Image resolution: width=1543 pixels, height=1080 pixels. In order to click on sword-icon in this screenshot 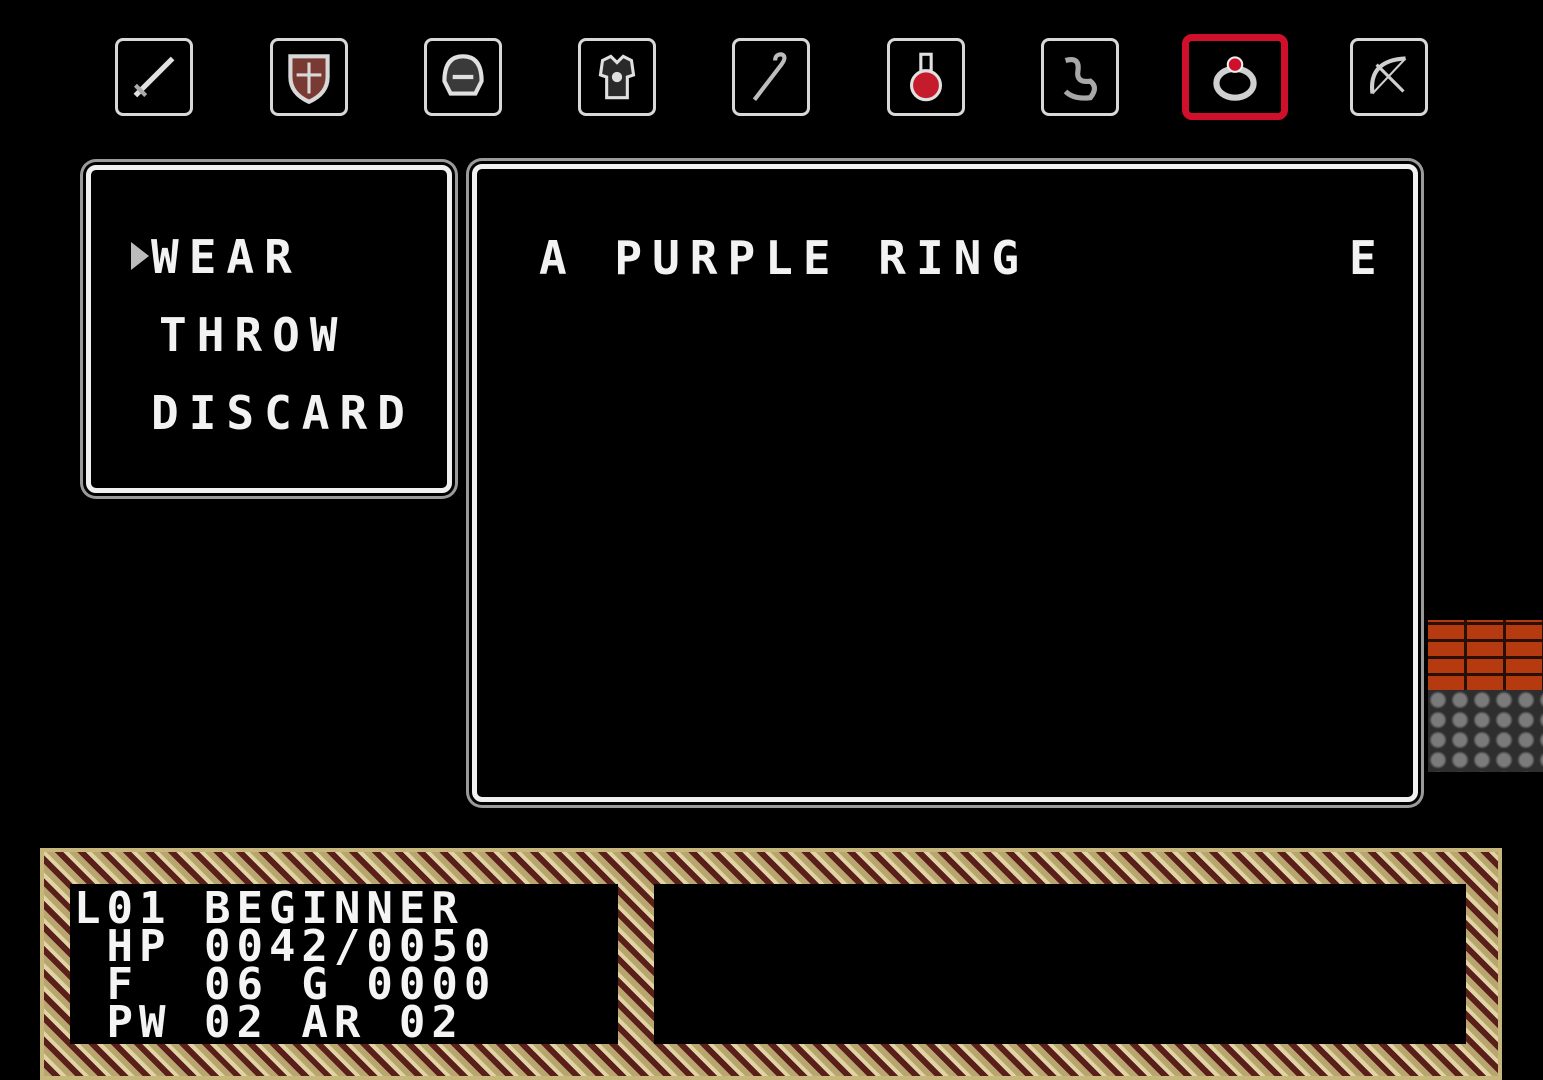, I will do `click(154, 77)`.